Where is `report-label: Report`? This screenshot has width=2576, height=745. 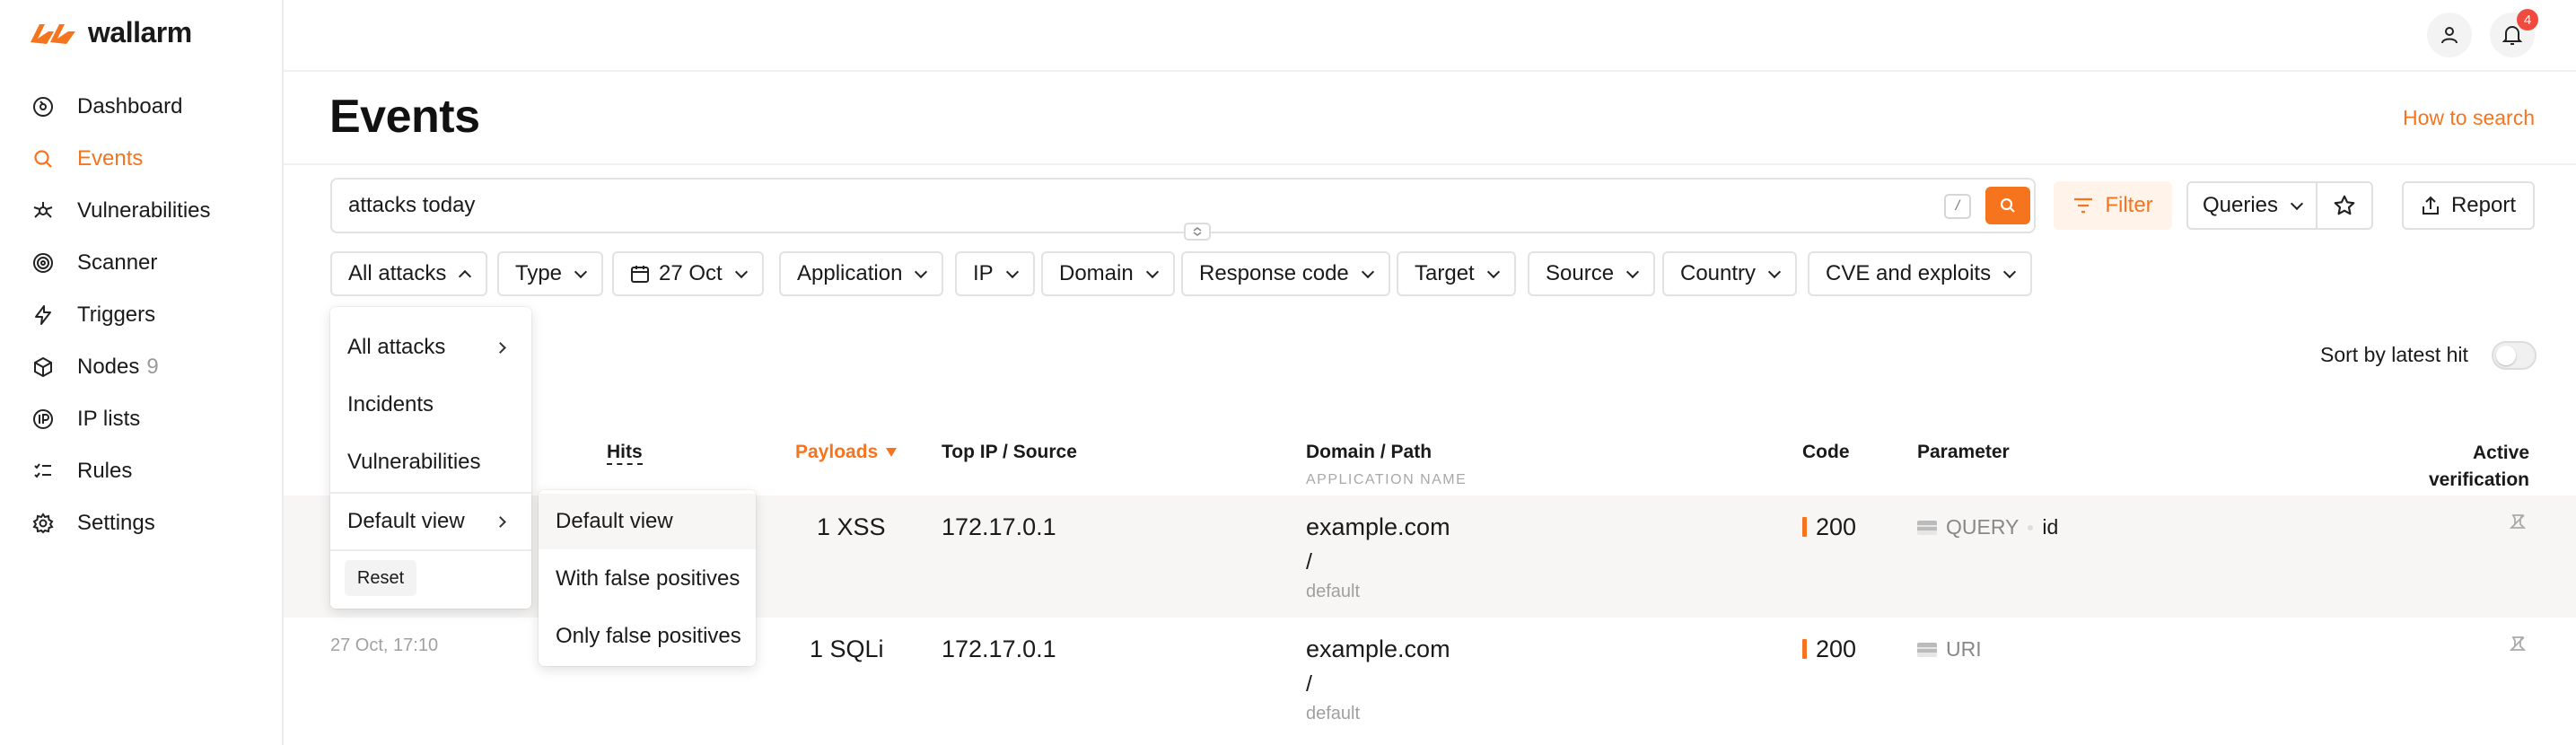
report-label: Report is located at coordinates (2483, 205).